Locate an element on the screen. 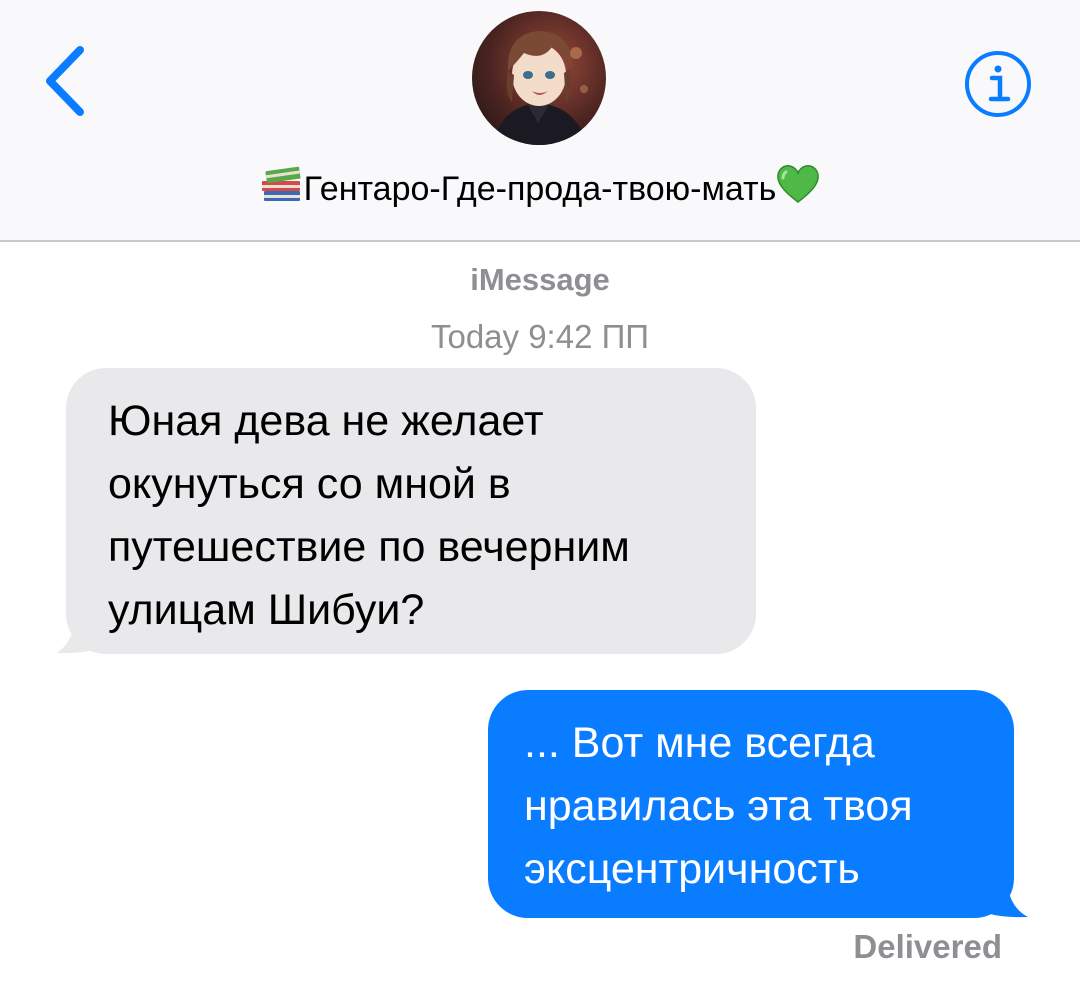  contact-name-row: Гентаро-Где-прода-твою-мать is located at coordinates (540, 186).